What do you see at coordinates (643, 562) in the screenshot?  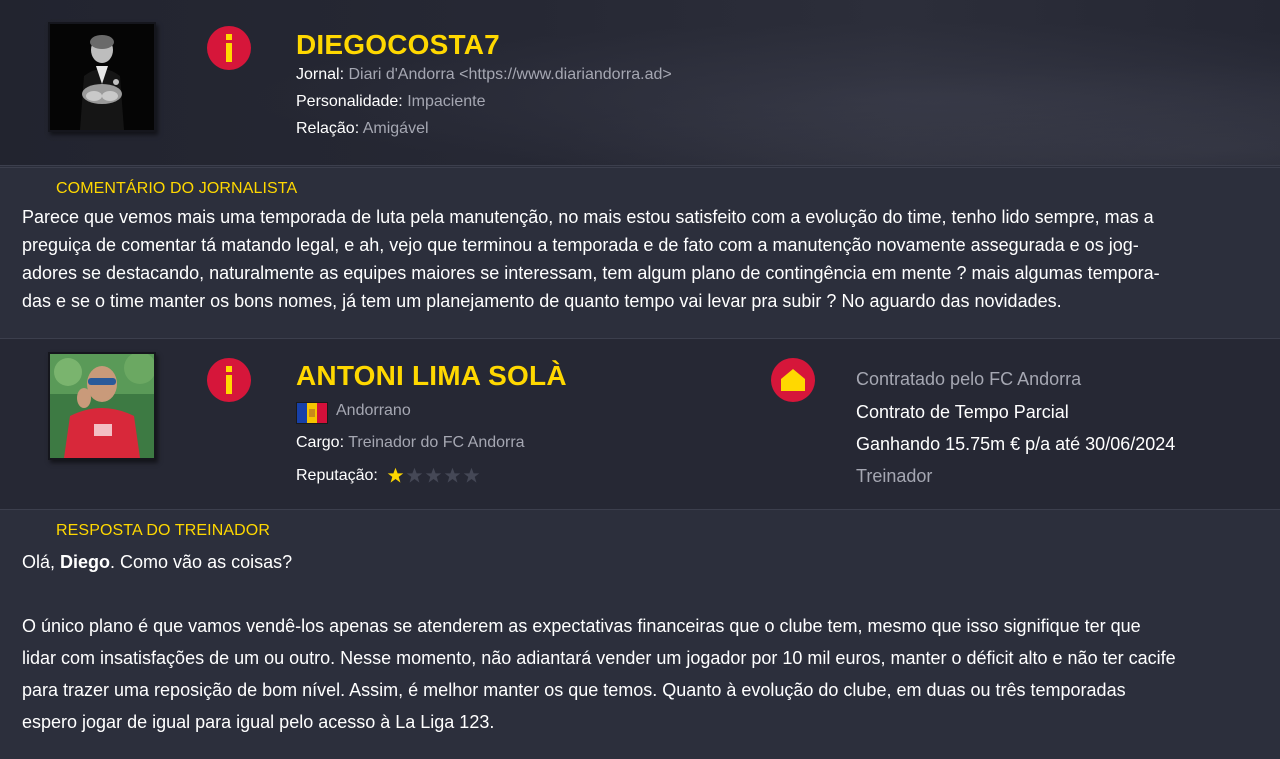 I see `coach-reply-greeting: Olá, Diego. Como vão as coisas?` at bounding box center [643, 562].